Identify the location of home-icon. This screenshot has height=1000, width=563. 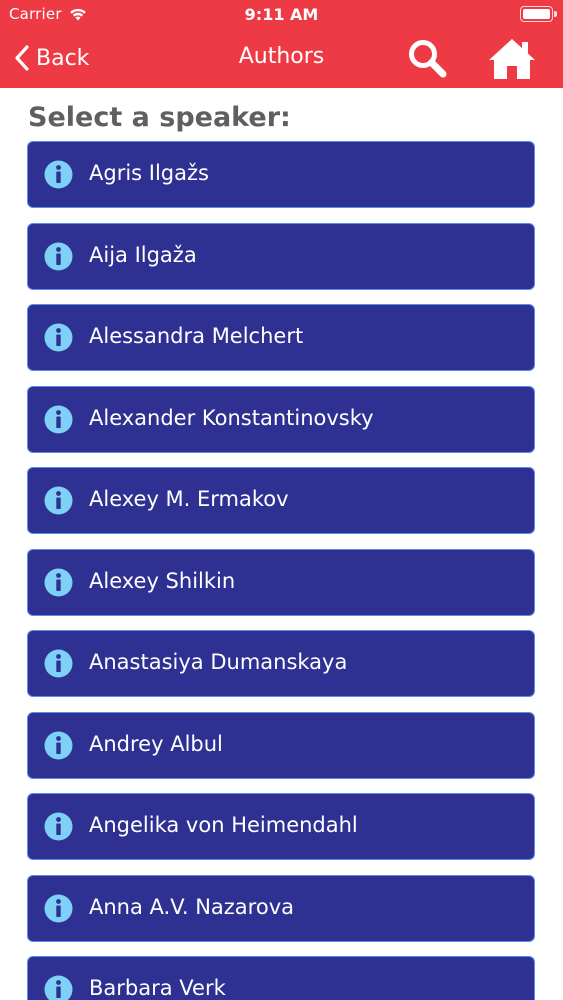
(512, 59).